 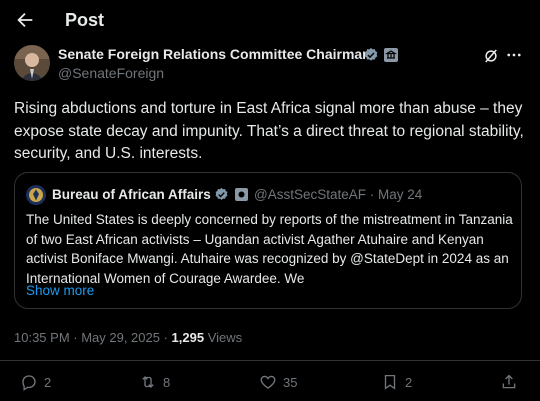 I want to click on quoted-verified-badge-icon, so click(x=221, y=193).